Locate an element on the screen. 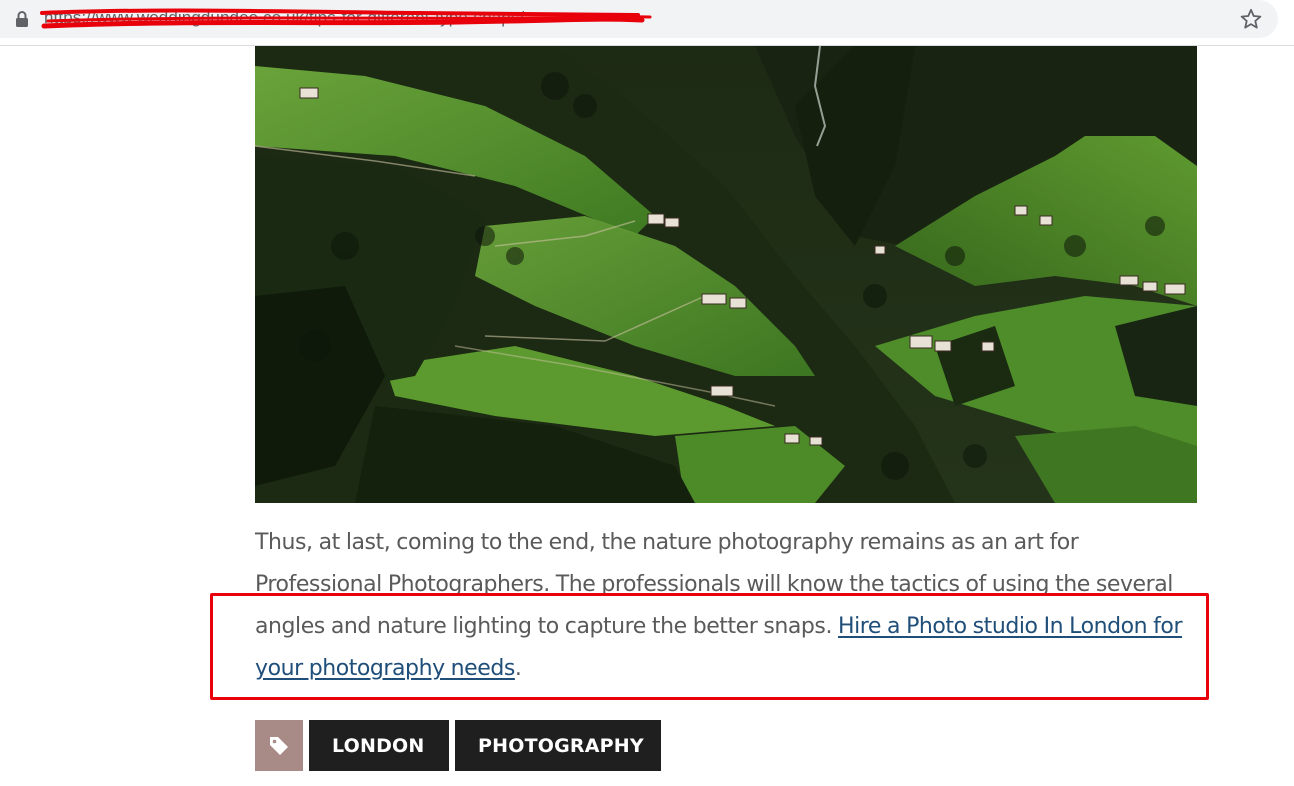 This screenshot has width=1294, height=786. post-tags: LONDON PHOTOGRAPHY is located at coordinates (458, 745).